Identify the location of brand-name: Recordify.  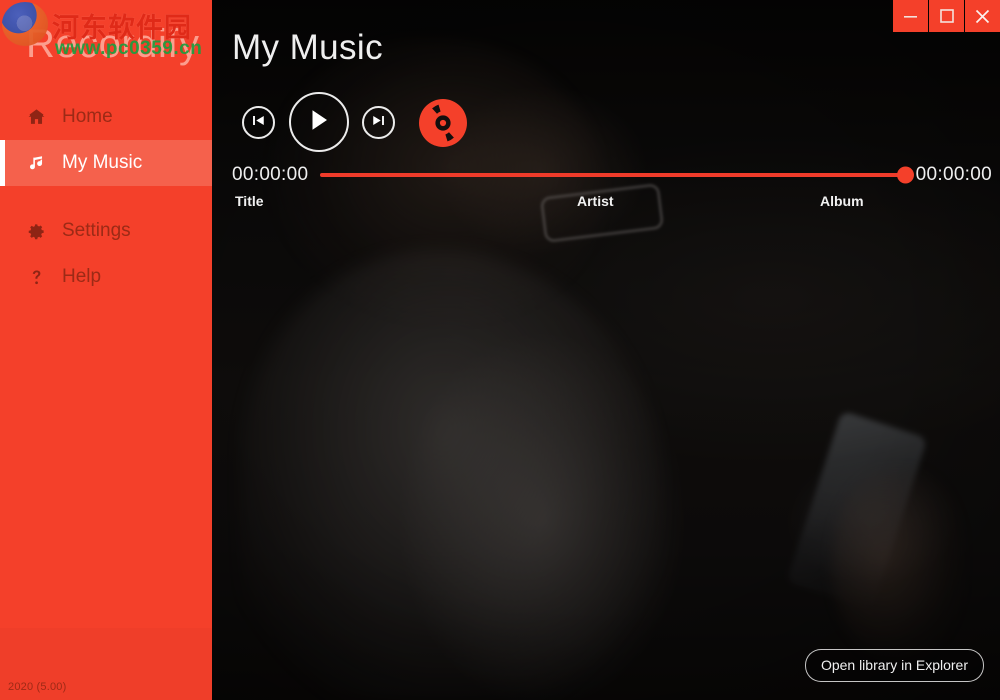
(113, 44).